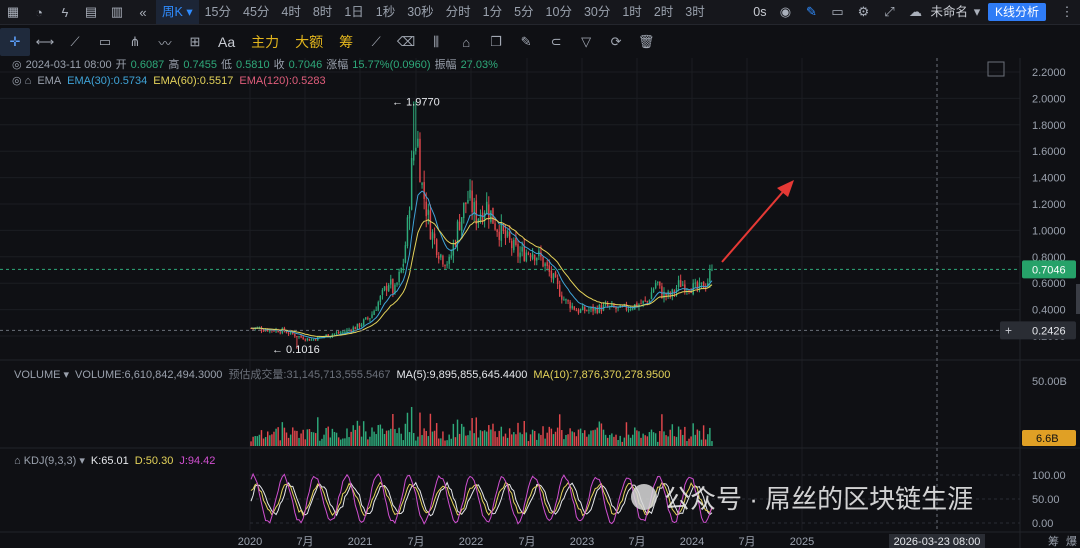  What do you see at coordinates (1049, 231) in the screenshot?
I see `price-tick-label: 1.0000` at bounding box center [1049, 231].